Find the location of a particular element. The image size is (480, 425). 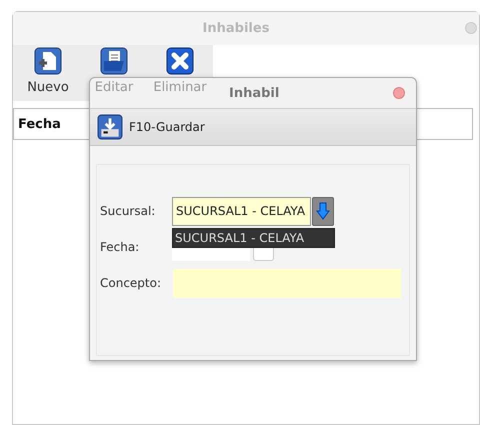

close-icon is located at coordinates (180, 61).